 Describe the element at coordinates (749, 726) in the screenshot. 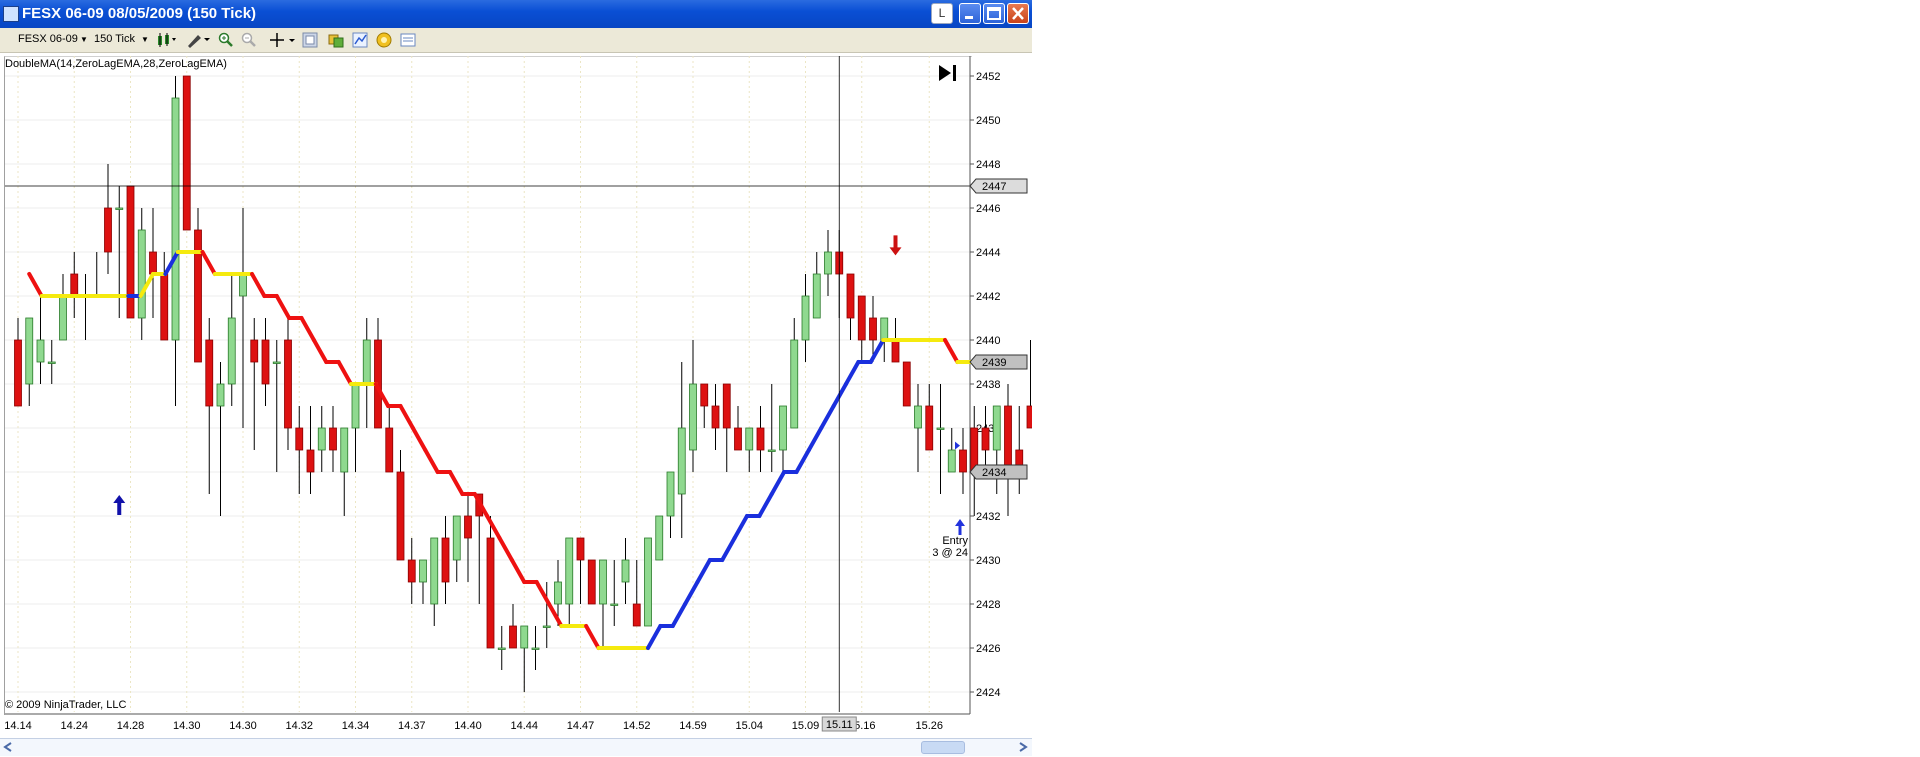

I see `time-tick-label: 15.04` at that location.